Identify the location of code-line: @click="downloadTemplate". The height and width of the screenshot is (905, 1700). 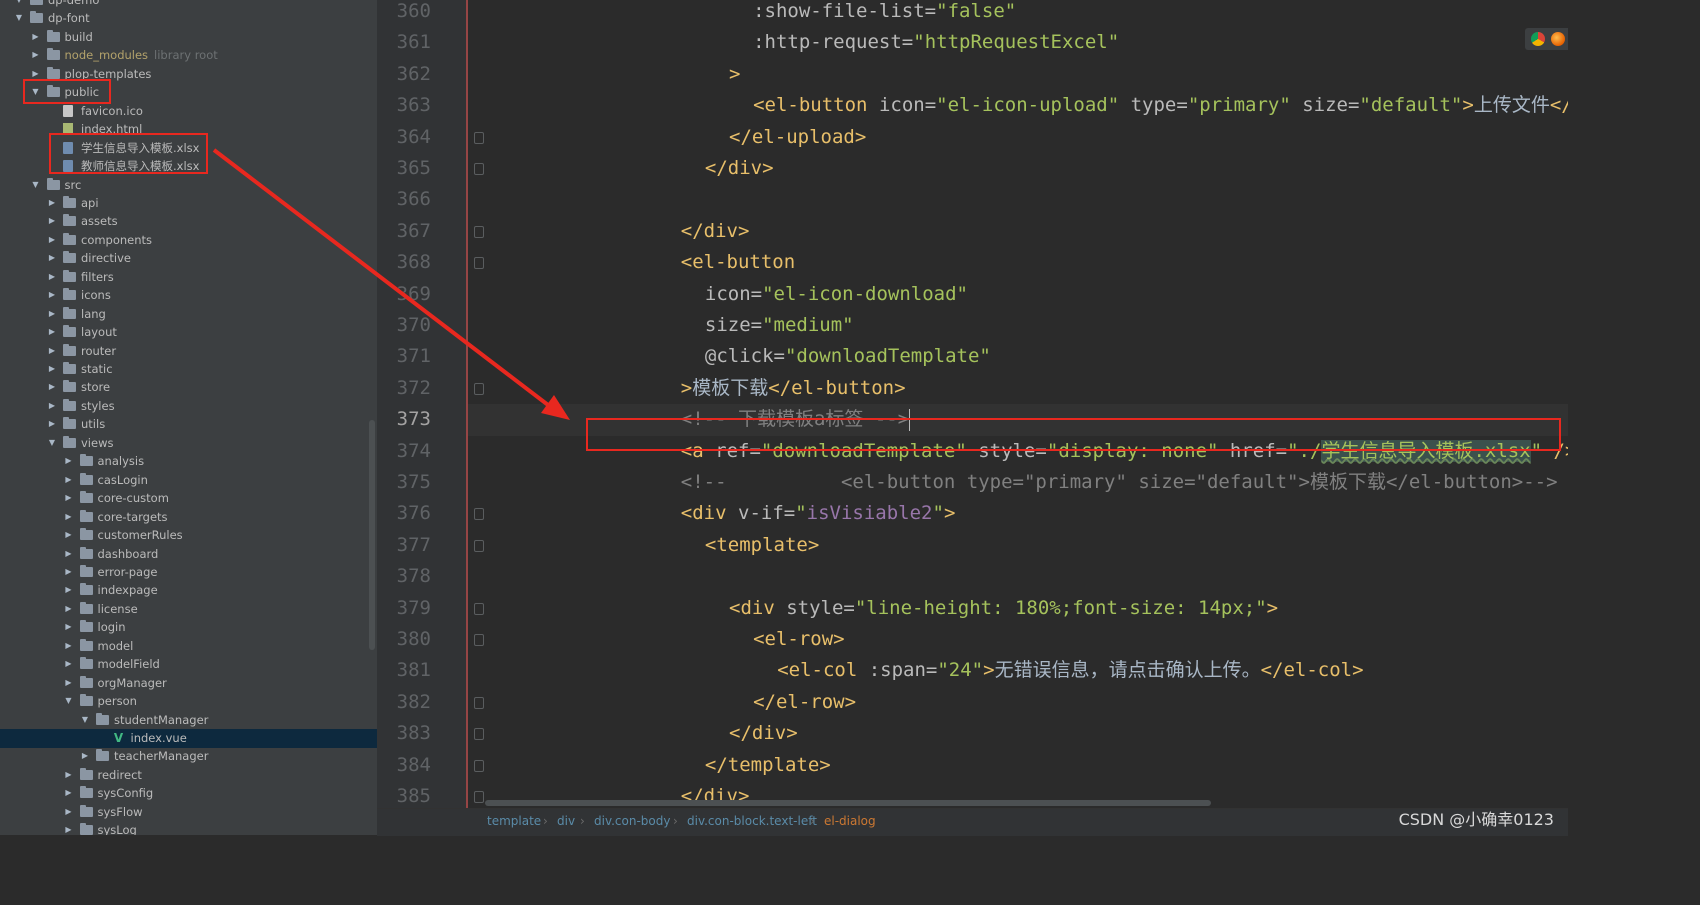
(848, 356).